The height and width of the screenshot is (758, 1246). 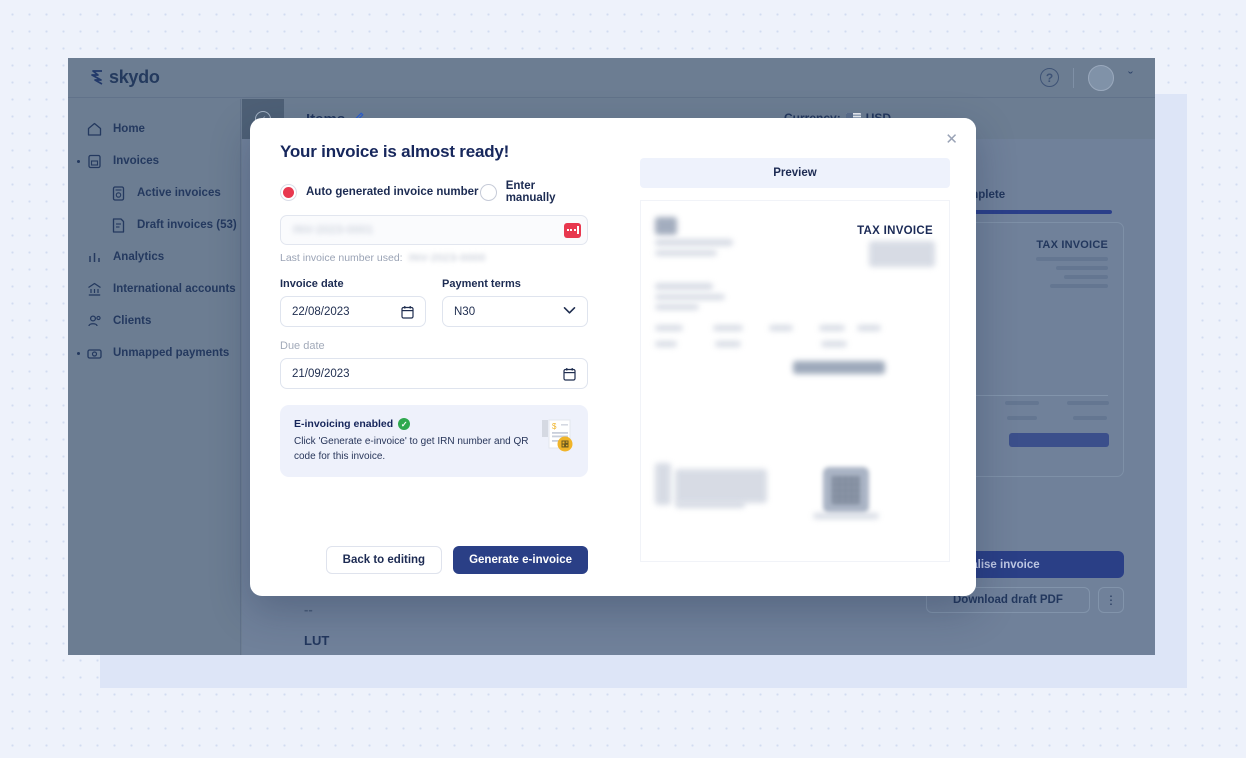 What do you see at coordinates (481, 284) in the screenshot?
I see `payment-terms-label: Payment terms` at bounding box center [481, 284].